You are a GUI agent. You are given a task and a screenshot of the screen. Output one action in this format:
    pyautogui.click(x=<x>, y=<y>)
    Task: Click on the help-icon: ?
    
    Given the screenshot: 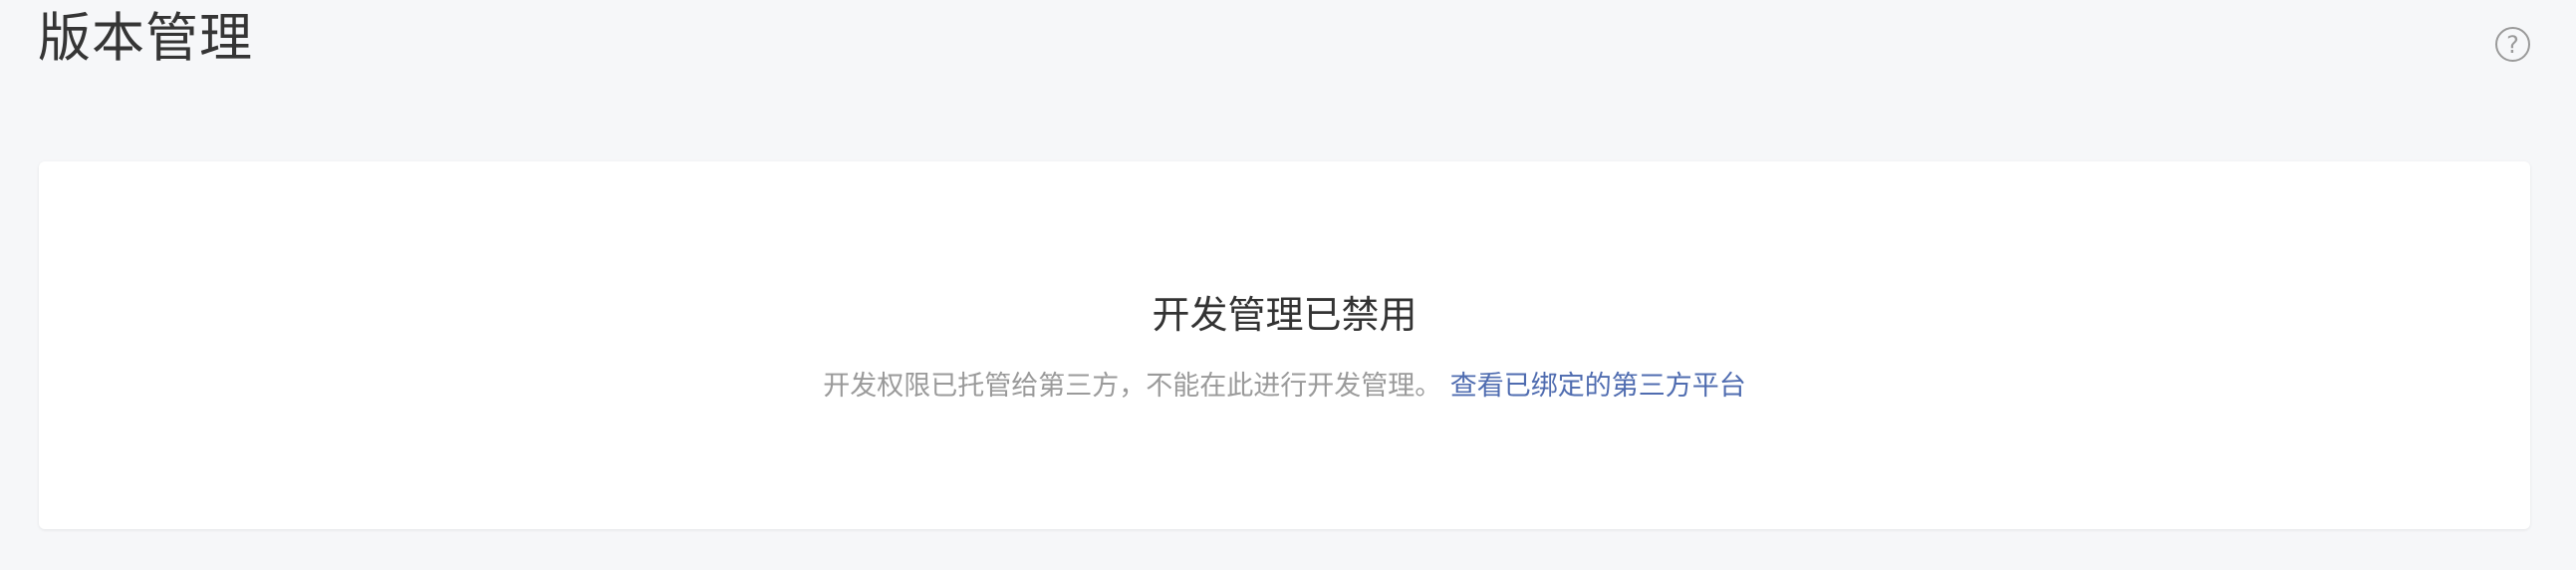 What is the action you would take?
    pyautogui.click(x=2512, y=44)
    